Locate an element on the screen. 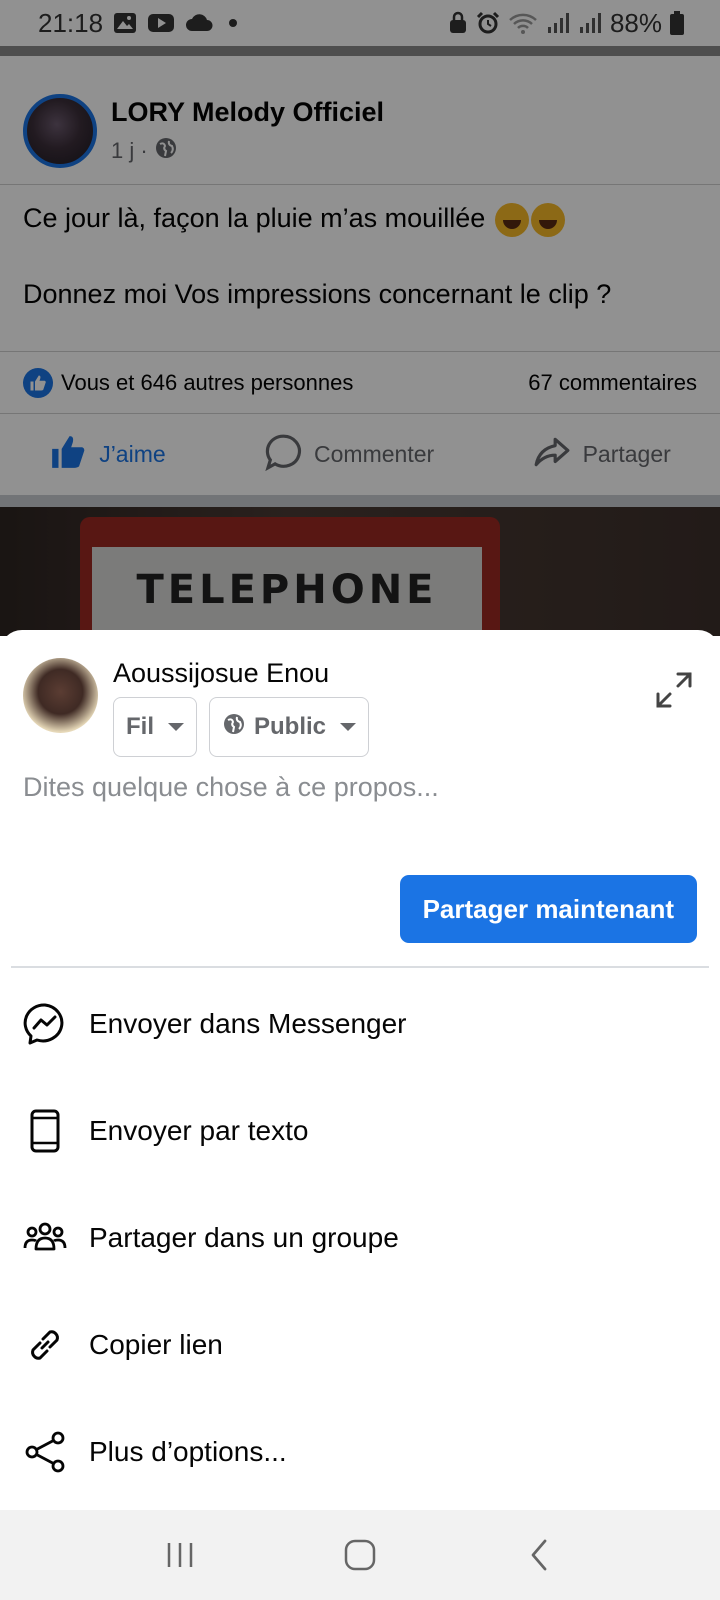 Image resolution: width=720 pixels, height=1600 pixels. group-icon is located at coordinates (45, 1238).